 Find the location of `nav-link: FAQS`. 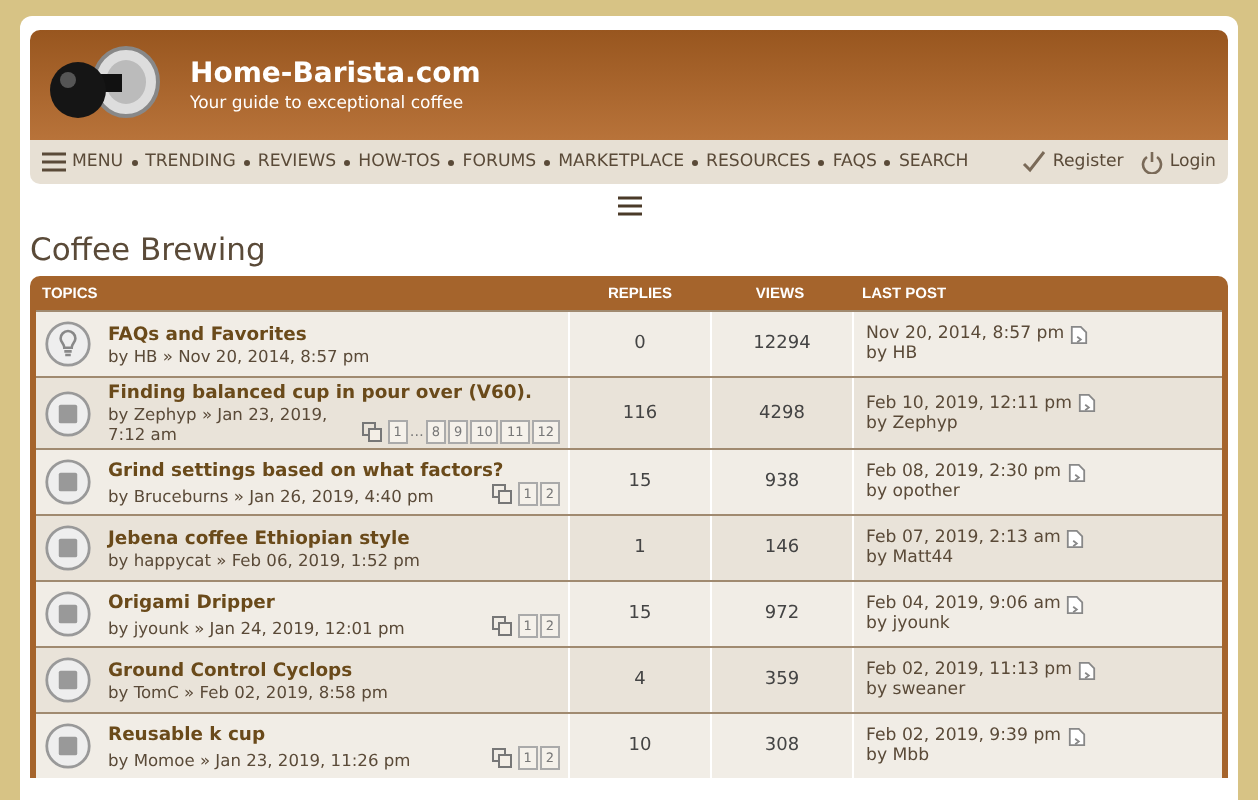

nav-link: FAQS is located at coordinates (854, 162).